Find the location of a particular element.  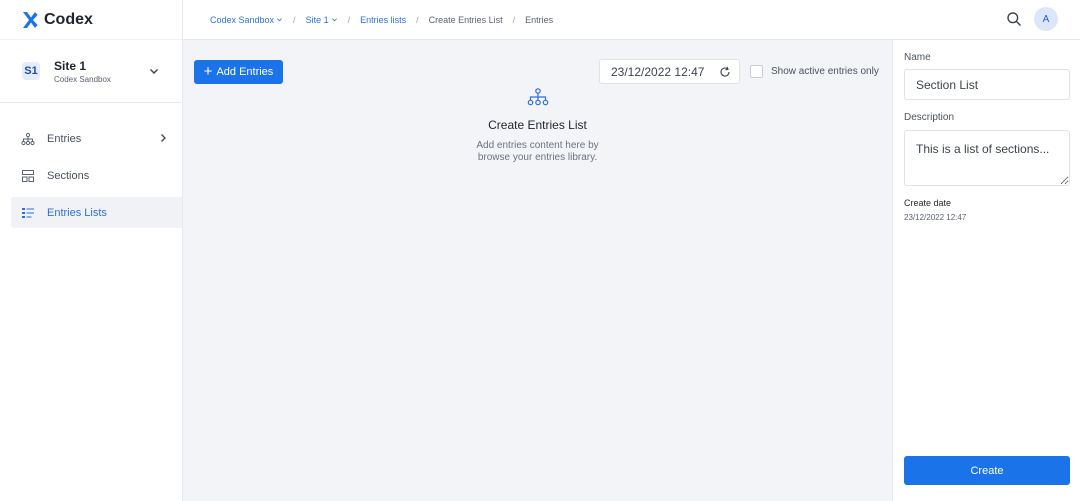

add-entries-label: Add Entries is located at coordinates (245, 72).